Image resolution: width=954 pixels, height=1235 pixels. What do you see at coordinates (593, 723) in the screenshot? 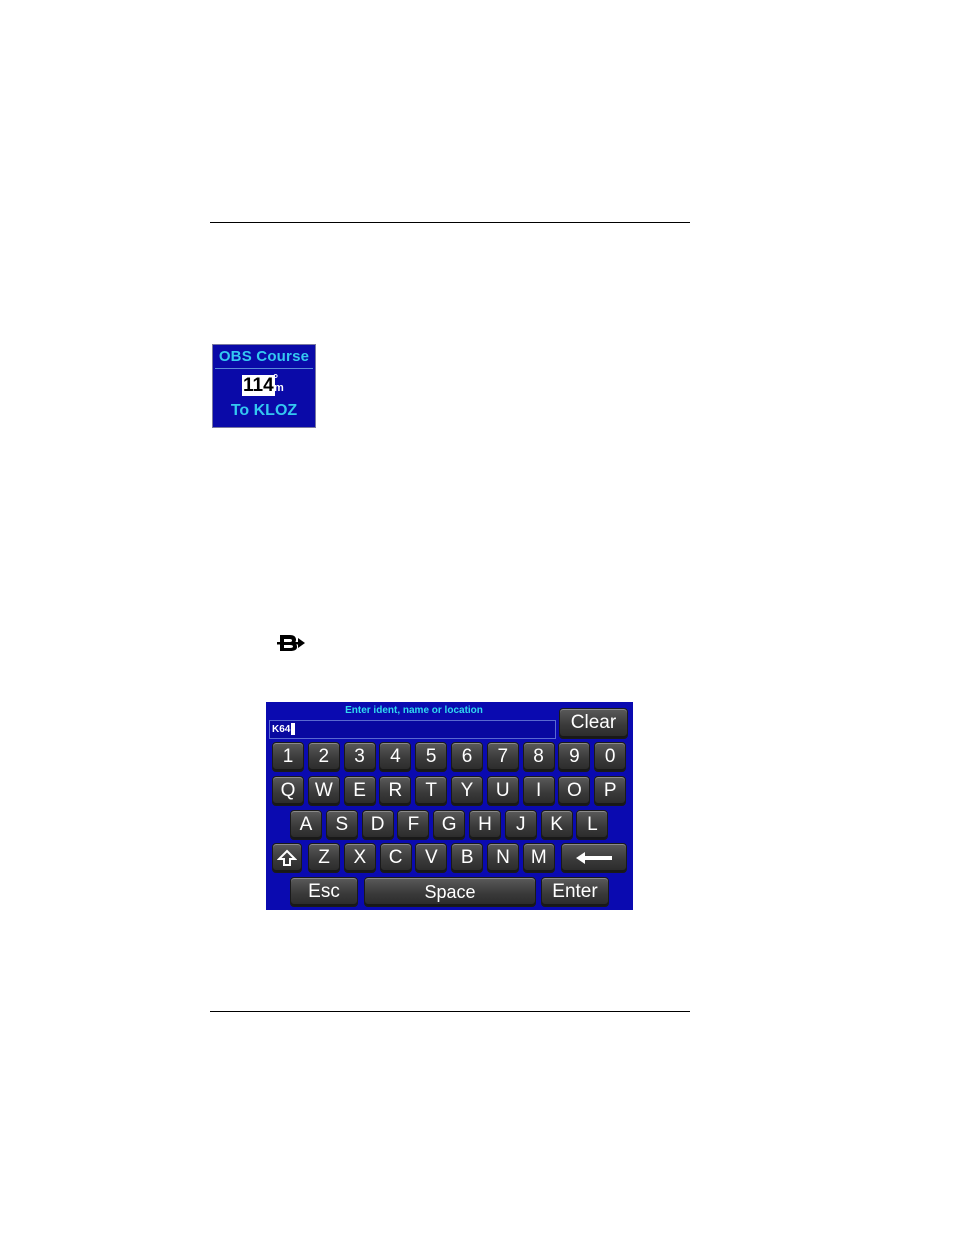
I see `clear-button: Clear` at bounding box center [593, 723].